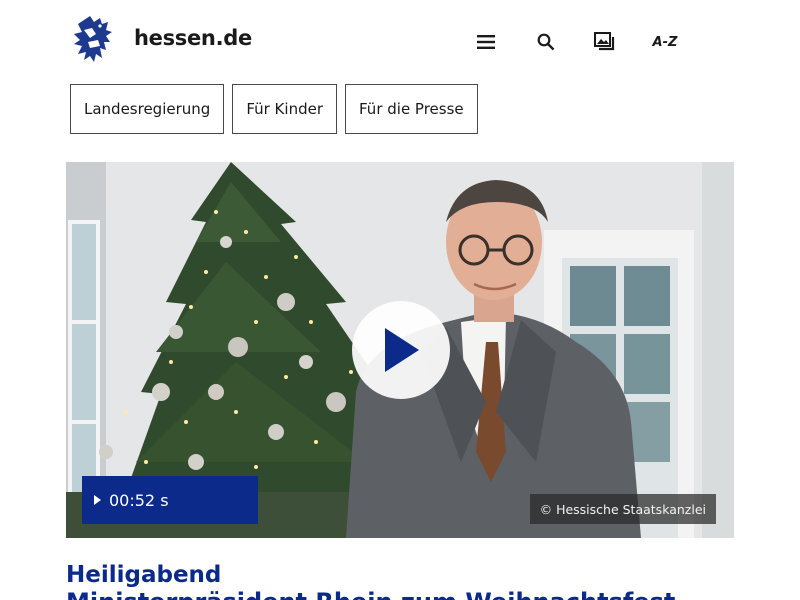  Describe the element at coordinates (284, 109) in the screenshot. I see `quick-link-fuer-kinder: Für Kinder` at that location.